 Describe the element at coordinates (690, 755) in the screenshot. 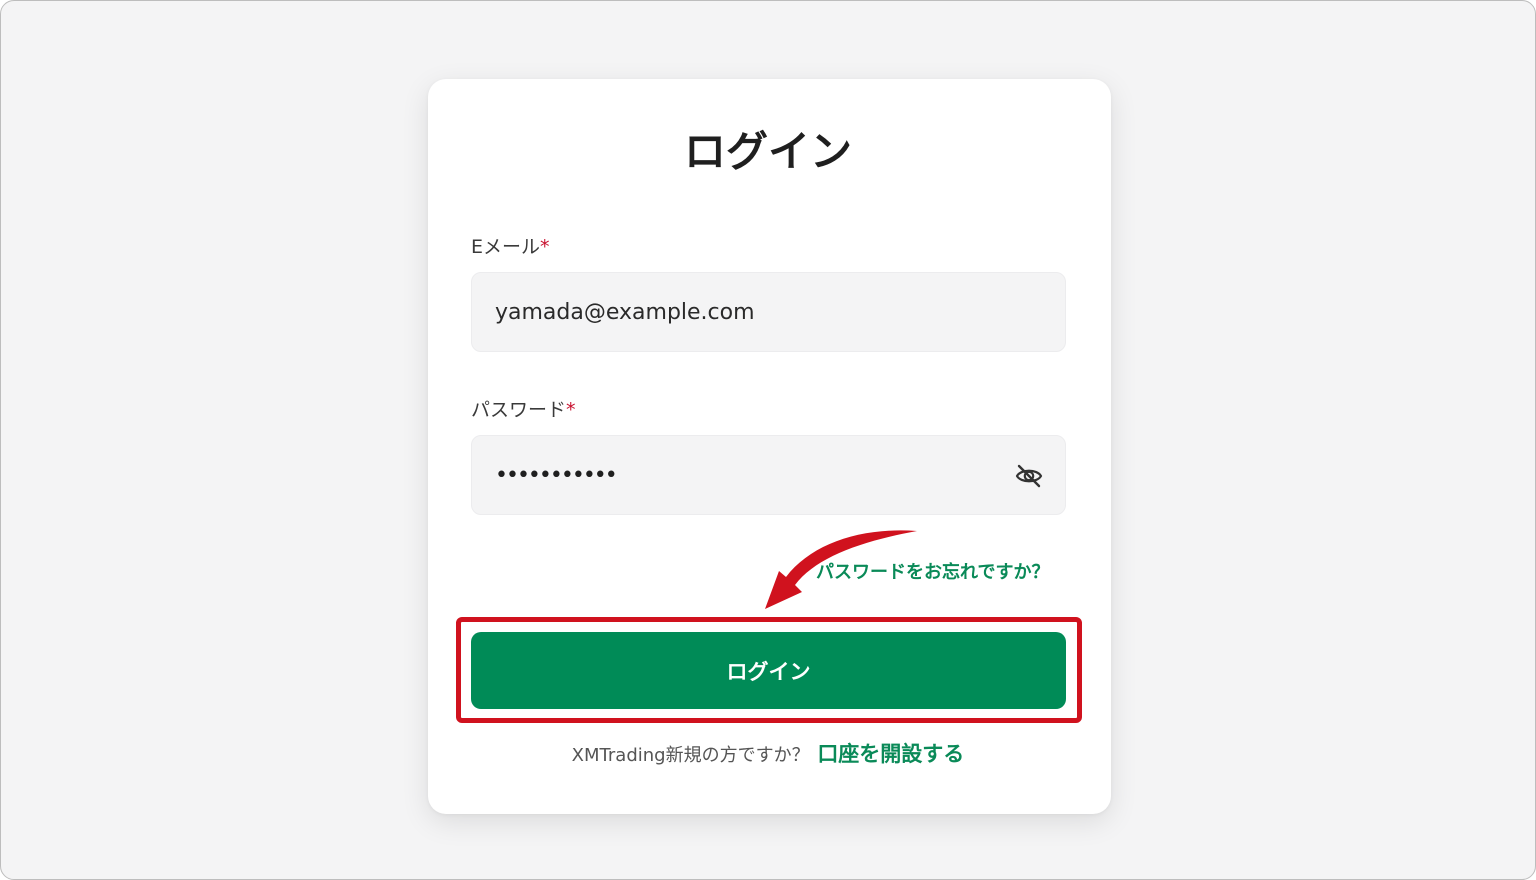

I see `signup-prompt: XMTrading新規の方ですか？` at that location.